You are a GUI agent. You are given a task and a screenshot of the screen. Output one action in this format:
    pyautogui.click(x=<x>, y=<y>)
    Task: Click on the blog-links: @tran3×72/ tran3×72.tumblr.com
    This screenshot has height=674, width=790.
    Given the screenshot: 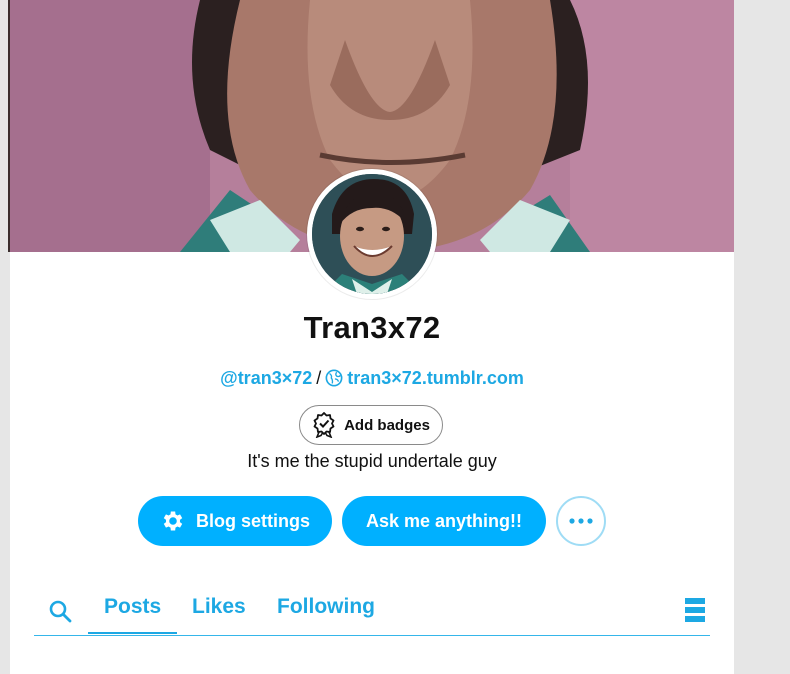 What is the action you would take?
    pyautogui.click(x=372, y=378)
    